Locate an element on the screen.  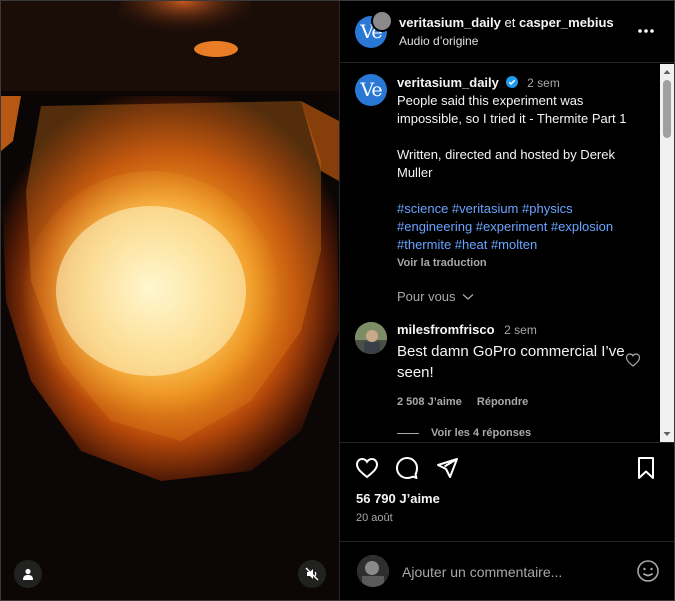
collab-avatar is located at coordinates (382, 20).